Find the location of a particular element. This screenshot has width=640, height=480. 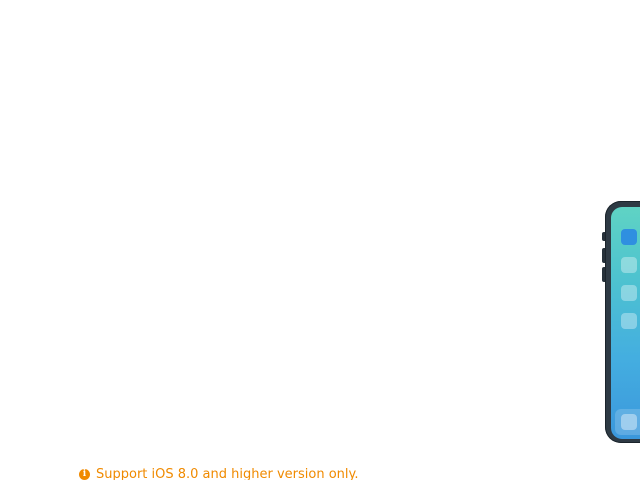

phone-volume-up-button is located at coordinates (603, 255).